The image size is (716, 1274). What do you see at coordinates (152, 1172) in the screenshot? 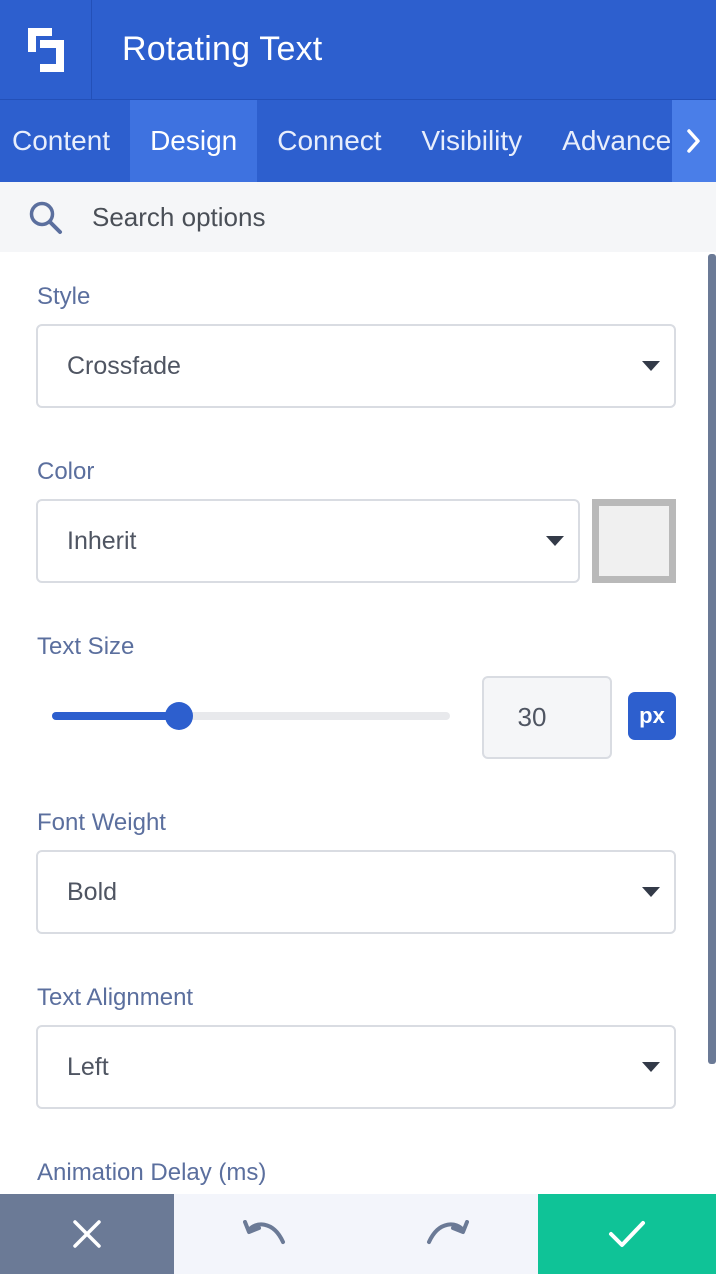
I see `animation-delay-label: Animation Delay (ms)` at bounding box center [152, 1172].